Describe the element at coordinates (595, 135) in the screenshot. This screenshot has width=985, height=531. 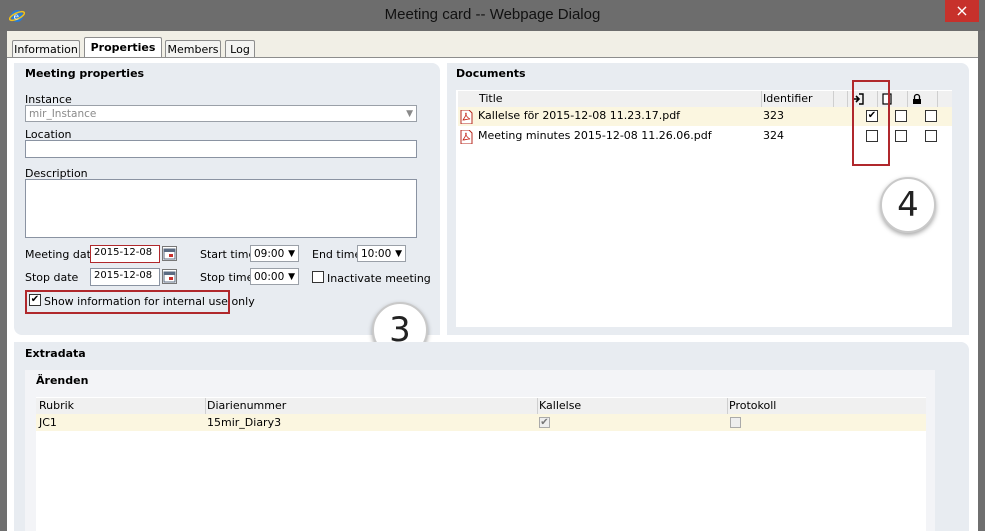
I see `document-name: Meeting minutes 2015-12-08 11.26.06.pdf` at that location.